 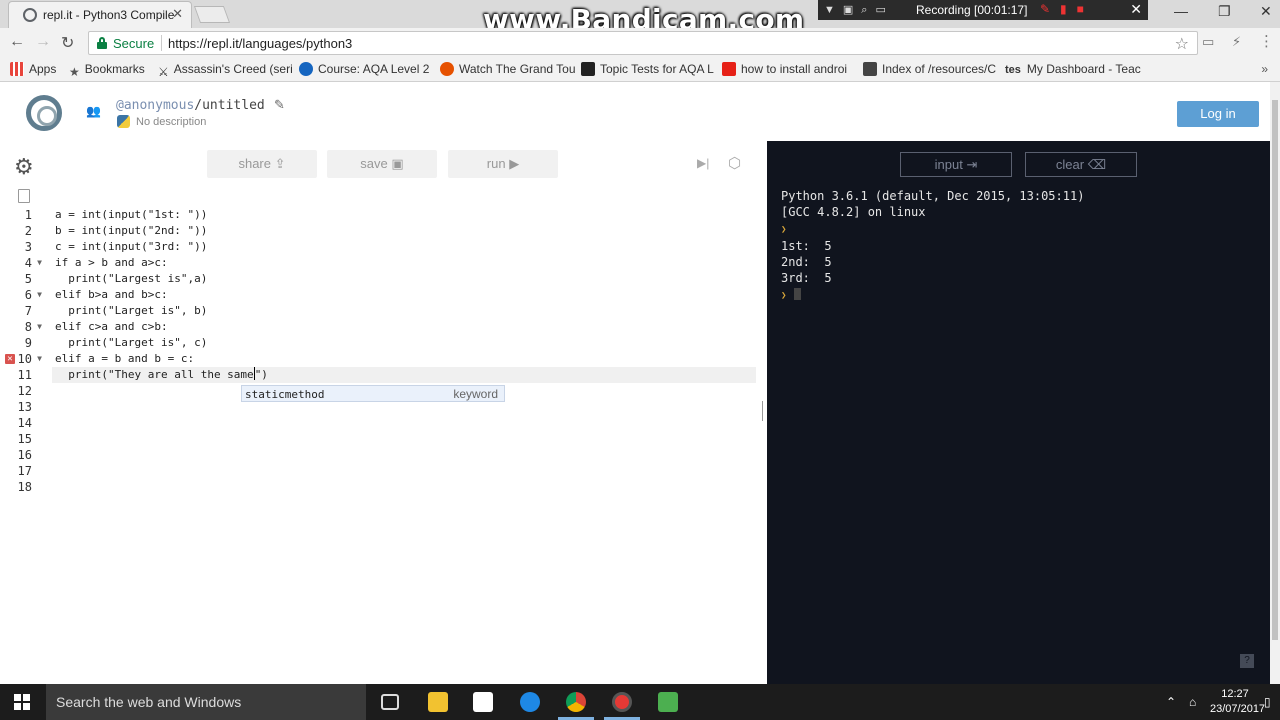 I want to click on bookmark-topic-tests: Topic Tests for AQA L, so click(x=647, y=69).